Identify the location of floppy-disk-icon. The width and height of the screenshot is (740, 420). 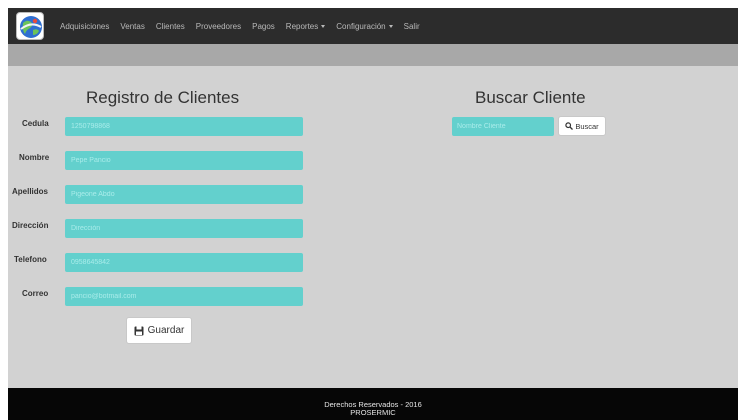
(139, 331).